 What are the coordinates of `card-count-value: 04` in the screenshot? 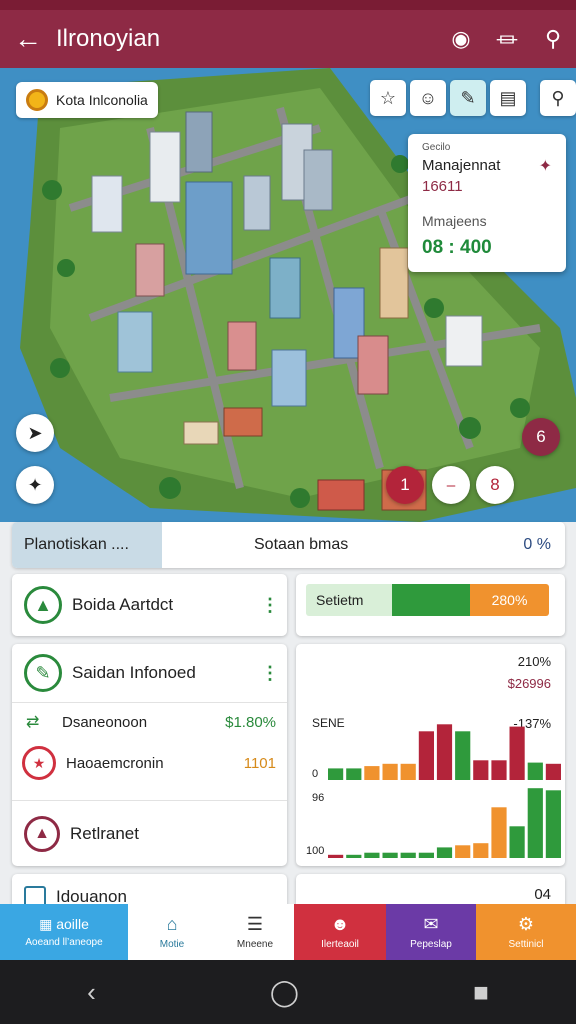 It's located at (542, 894).